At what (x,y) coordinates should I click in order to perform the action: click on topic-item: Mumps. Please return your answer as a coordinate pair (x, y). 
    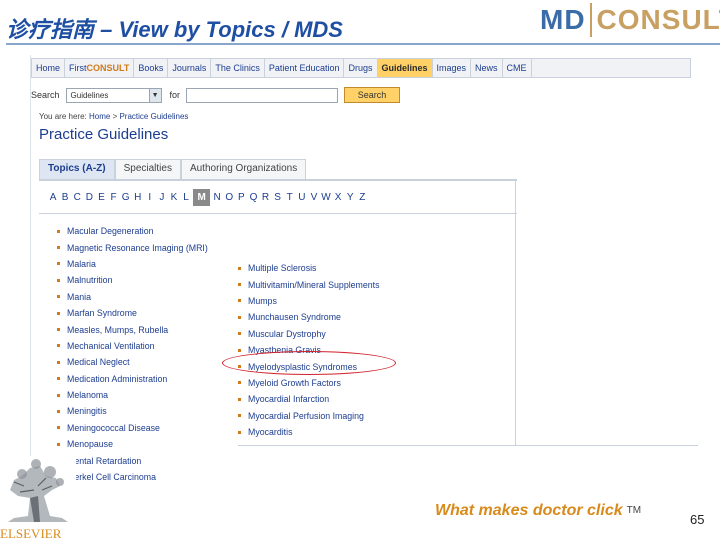
    Looking at the image, I should click on (309, 301).